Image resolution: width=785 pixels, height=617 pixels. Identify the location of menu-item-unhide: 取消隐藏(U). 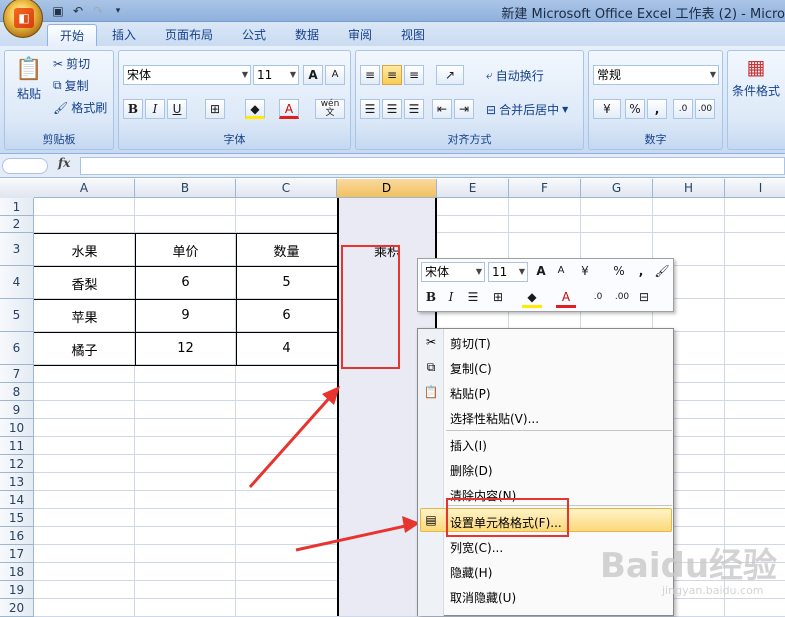
(483, 597).